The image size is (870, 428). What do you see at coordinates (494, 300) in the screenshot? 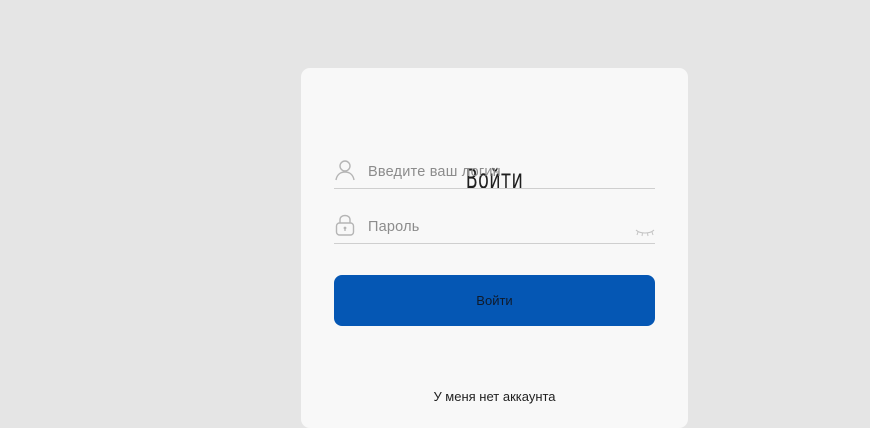
I see `login-button: Войти` at bounding box center [494, 300].